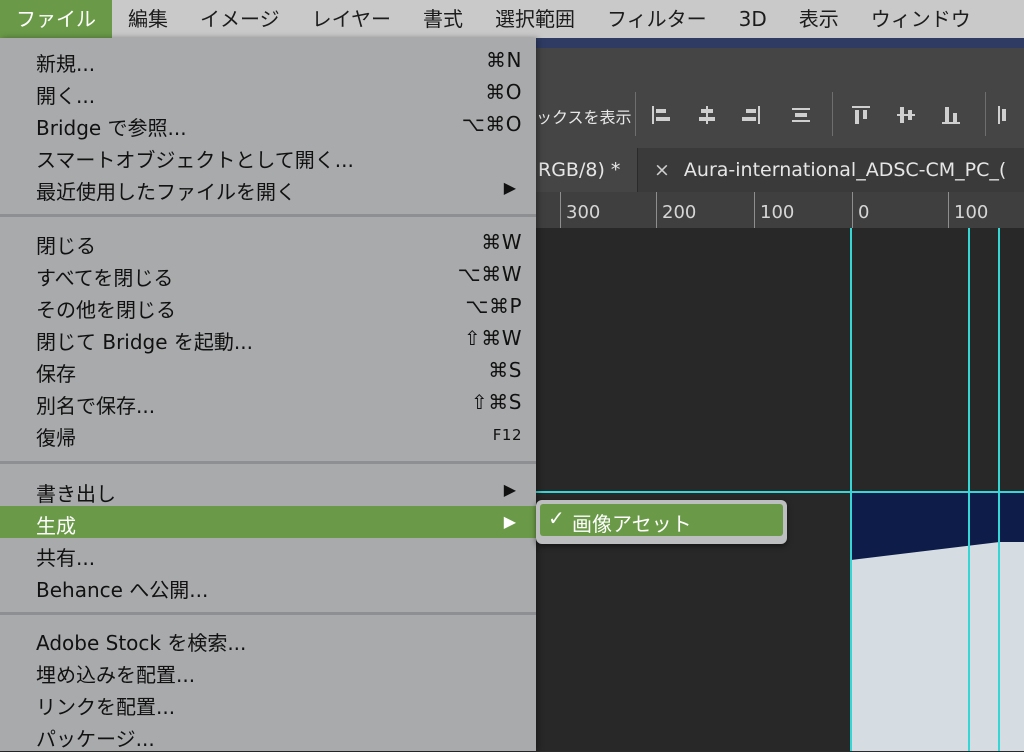 This screenshot has height=752, width=1024. I want to click on align-left-icon, so click(661, 115).